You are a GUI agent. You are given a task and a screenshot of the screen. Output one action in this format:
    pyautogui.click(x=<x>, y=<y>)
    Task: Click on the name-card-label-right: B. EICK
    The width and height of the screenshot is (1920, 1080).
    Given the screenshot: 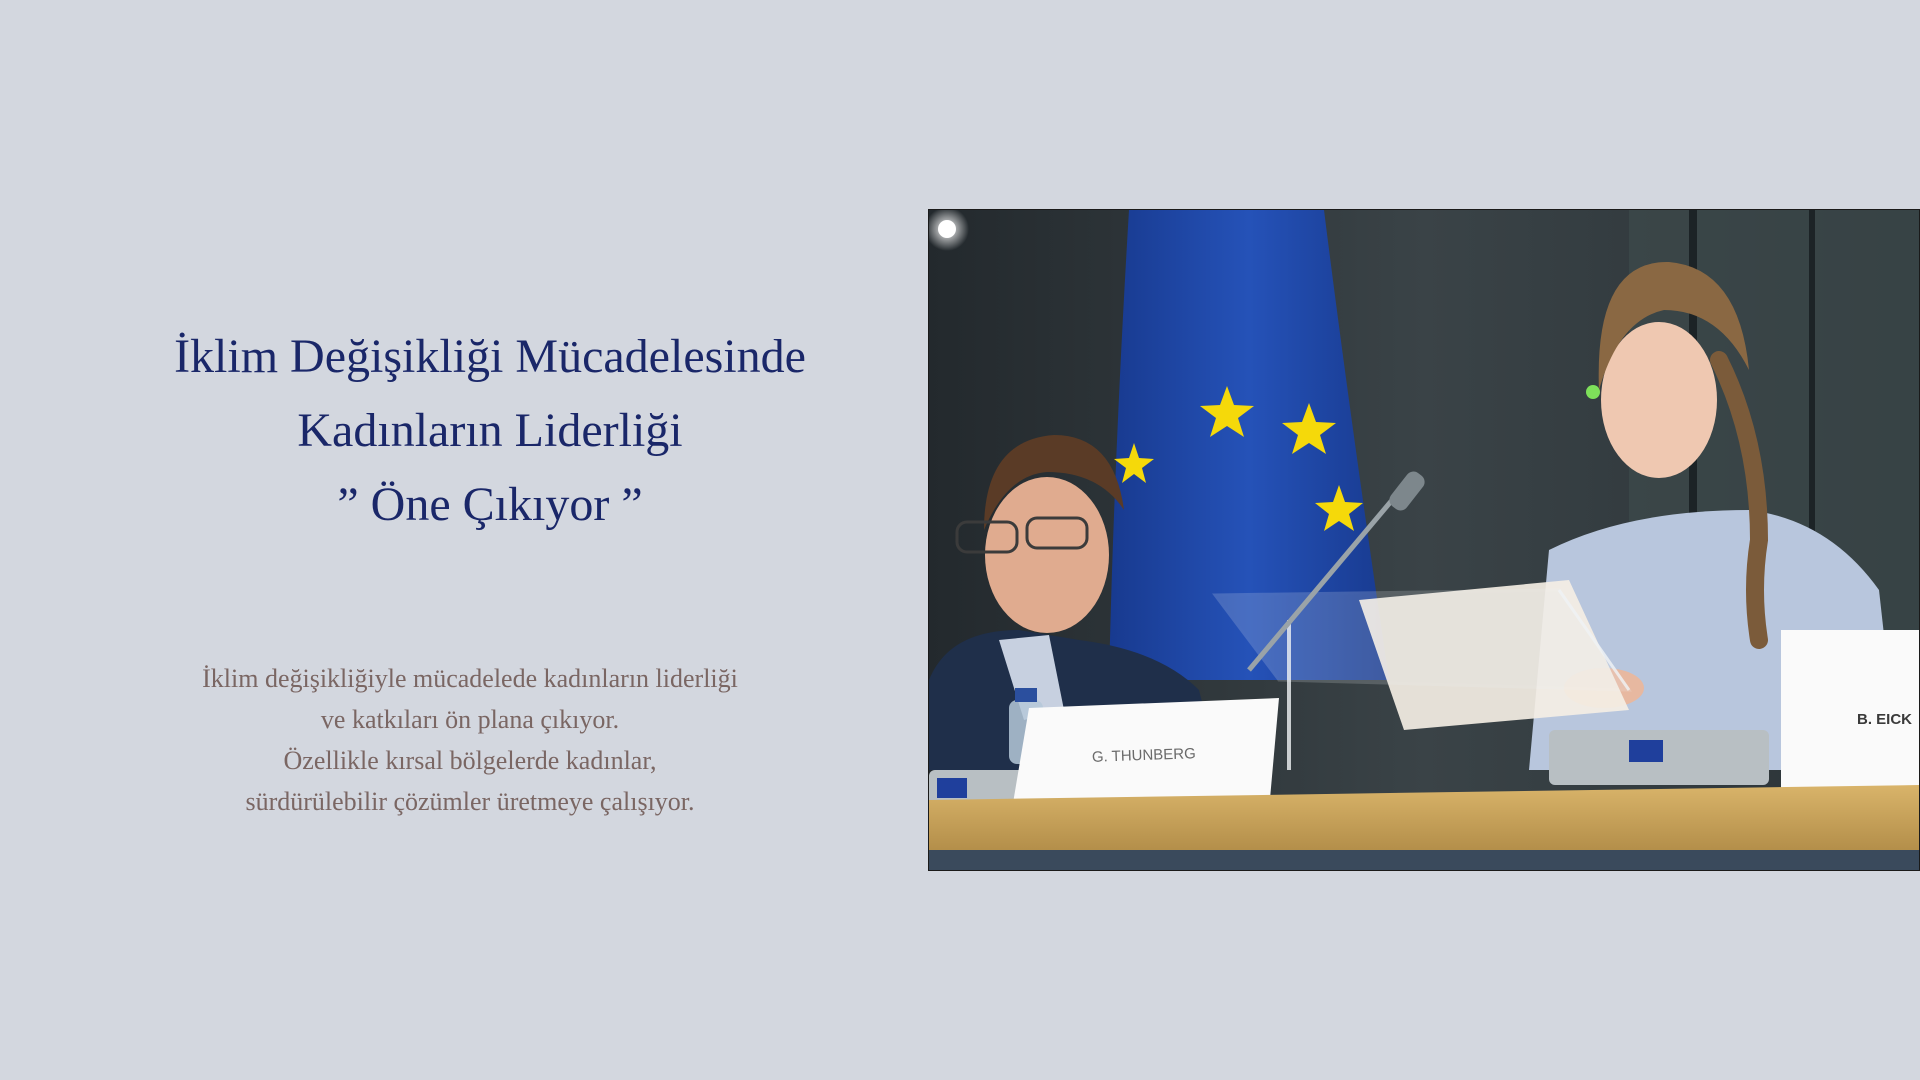 What is the action you would take?
    pyautogui.click(x=1884, y=719)
    